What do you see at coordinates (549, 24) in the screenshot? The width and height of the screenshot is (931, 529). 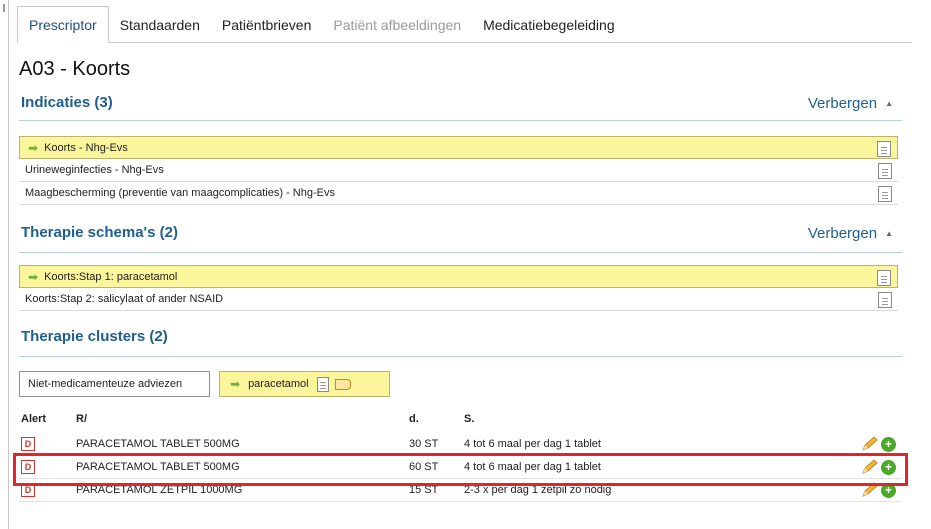 I see `tab-medicatiebegeleiding: Medicatiebegeleiding` at bounding box center [549, 24].